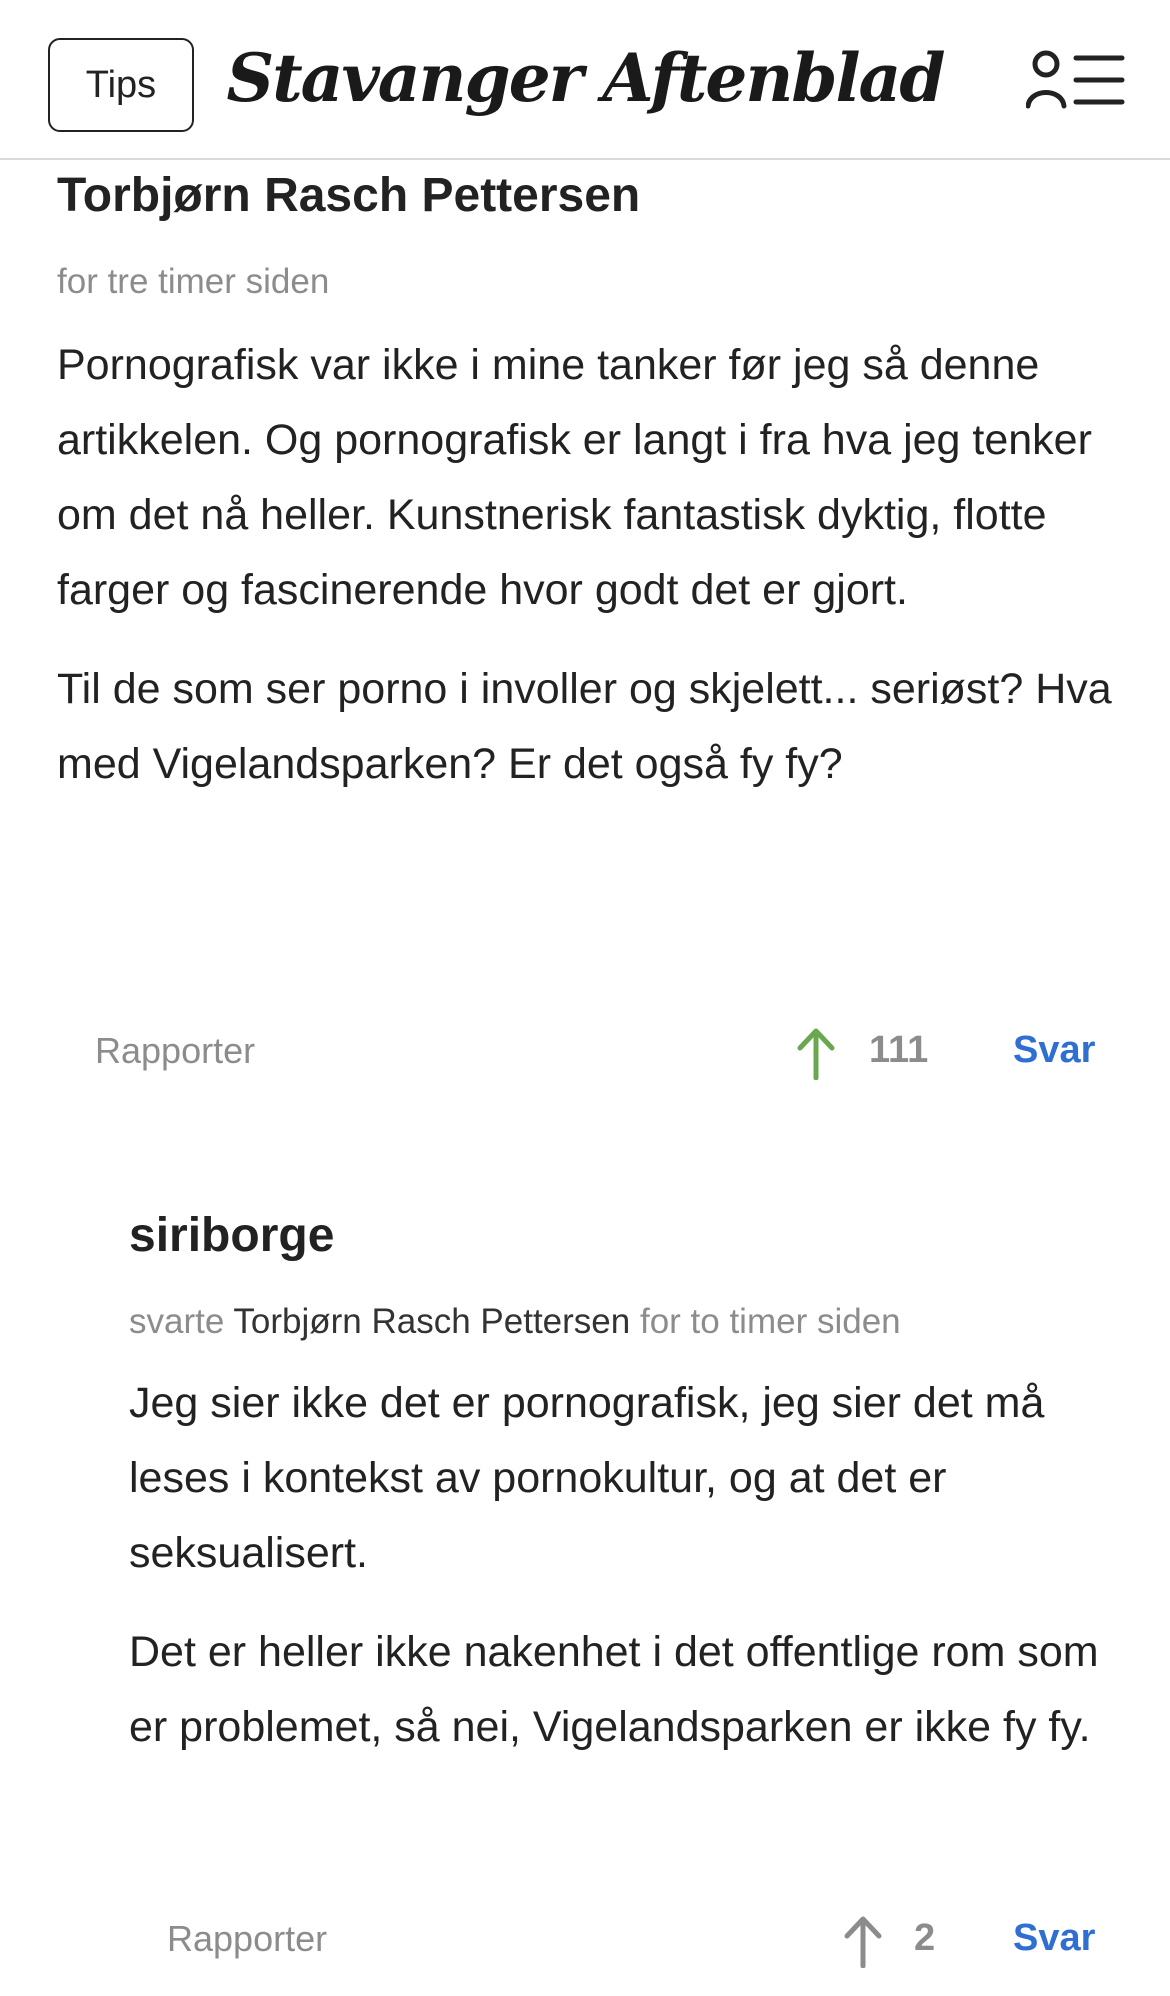  What do you see at coordinates (770, 1321) in the screenshot?
I see `comment-timestamp: for to timer siden` at bounding box center [770, 1321].